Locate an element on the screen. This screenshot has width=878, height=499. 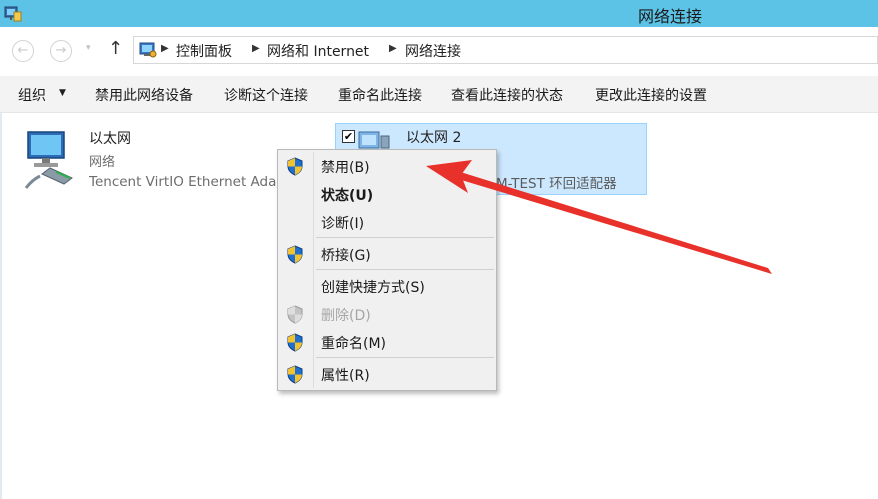
menu-item-bridge: 桥接(G) is located at coordinates (387, 254).